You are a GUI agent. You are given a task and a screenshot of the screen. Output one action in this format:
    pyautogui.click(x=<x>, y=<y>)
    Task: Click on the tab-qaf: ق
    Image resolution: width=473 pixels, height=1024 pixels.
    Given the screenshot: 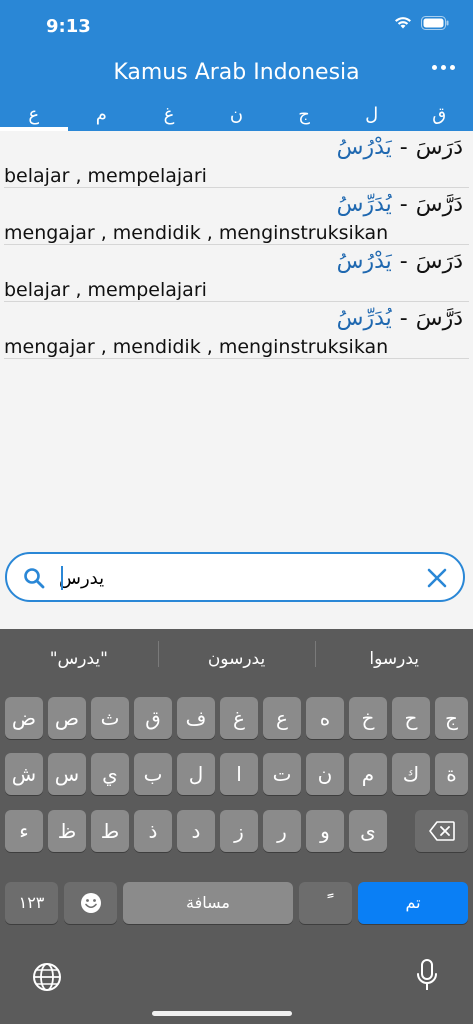 What is the action you would take?
    pyautogui.click(x=439, y=115)
    